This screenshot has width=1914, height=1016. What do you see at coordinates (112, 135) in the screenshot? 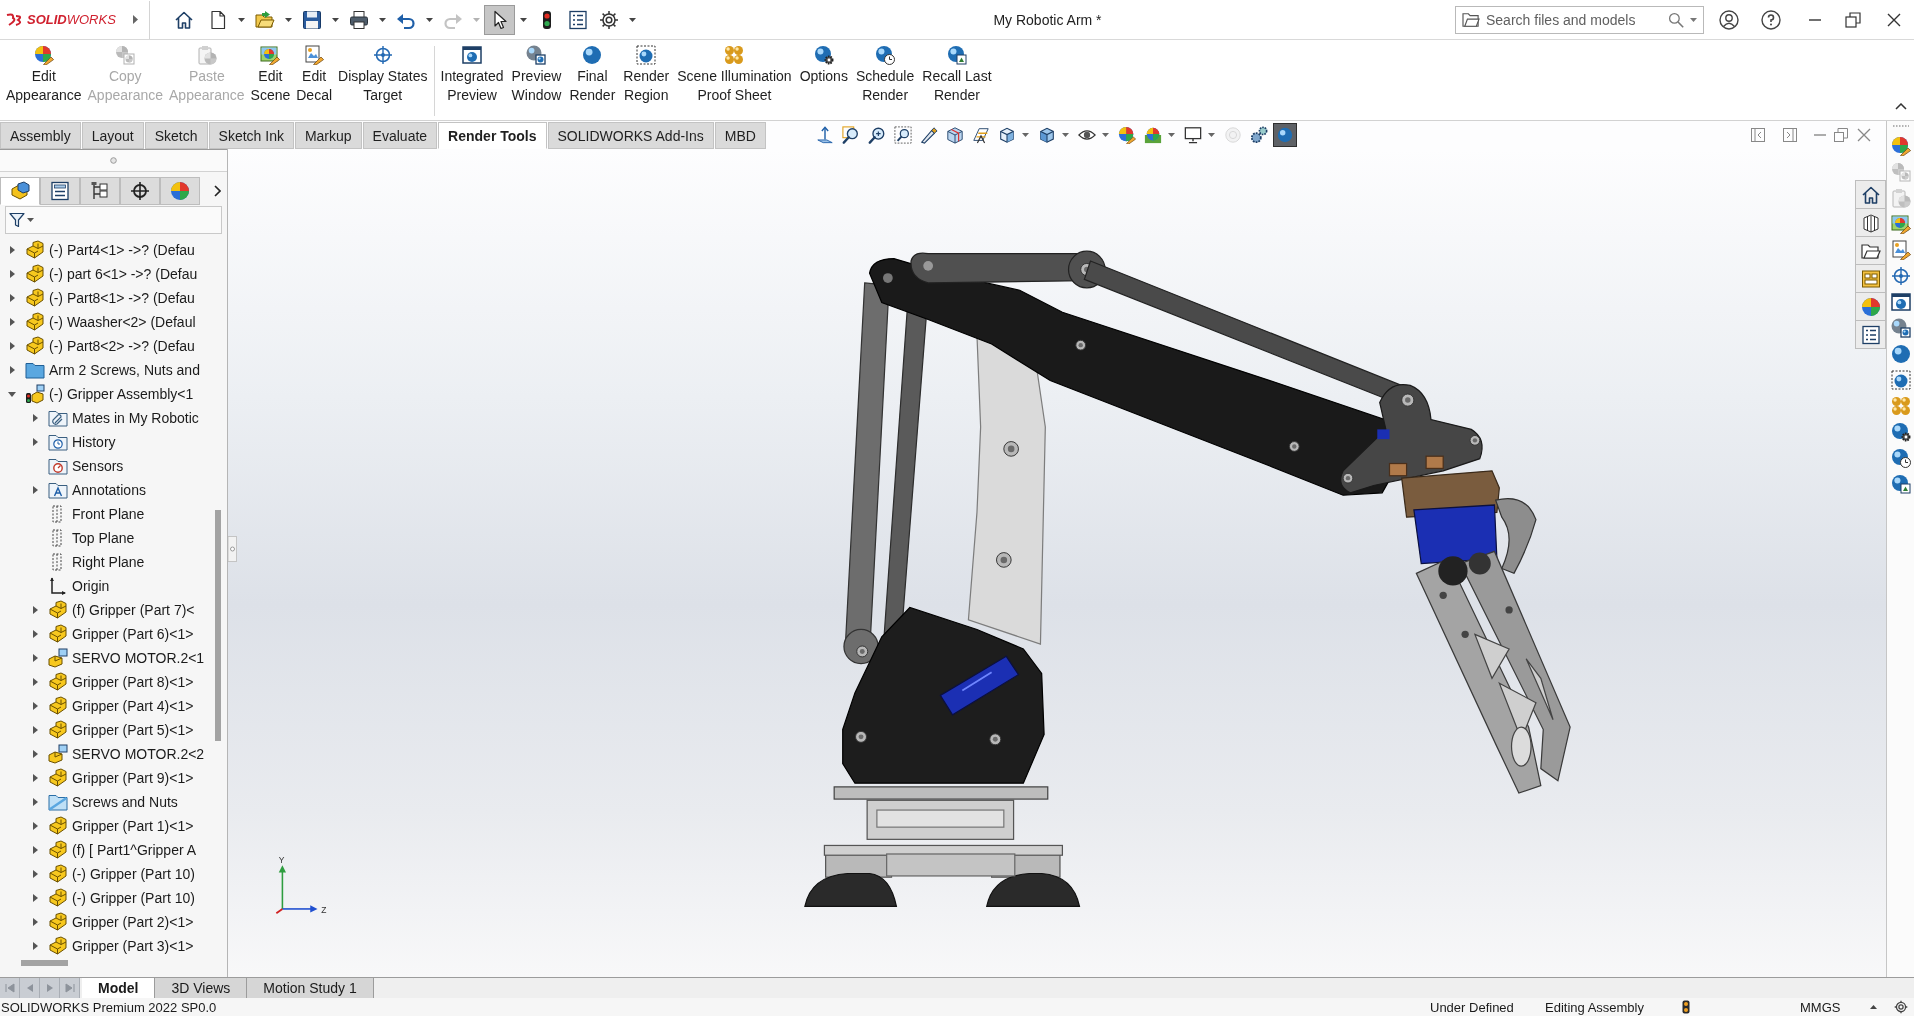
I see `command-tab: Layout` at bounding box center [112, 135].